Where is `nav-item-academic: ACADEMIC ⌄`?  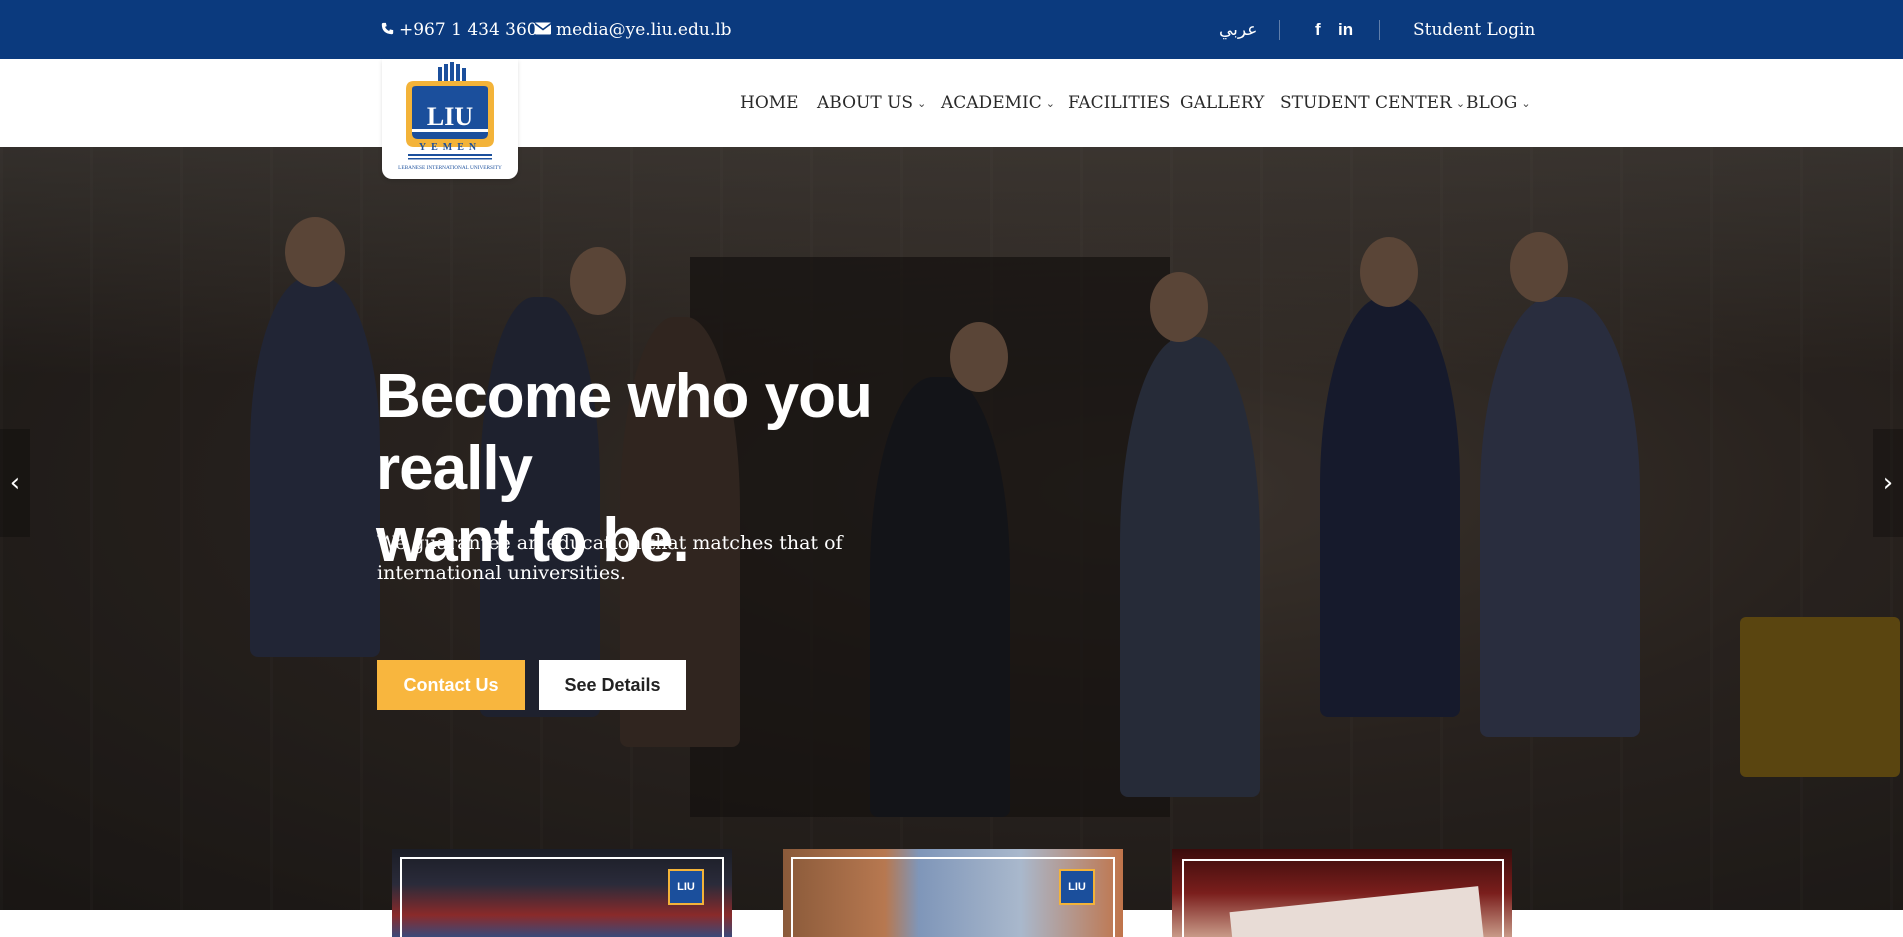 nav-item-academic: ACADEMIC ⌄ is located at coordinates (998, 103).